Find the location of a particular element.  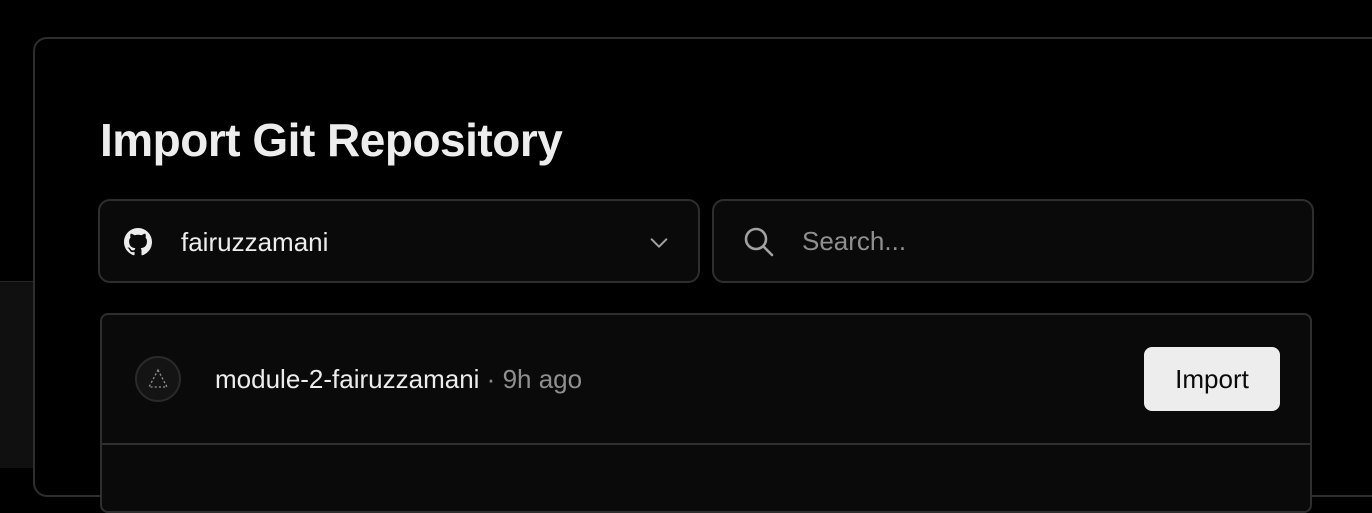

page-title: Import Git Repository is located at coordinates (331, 140).